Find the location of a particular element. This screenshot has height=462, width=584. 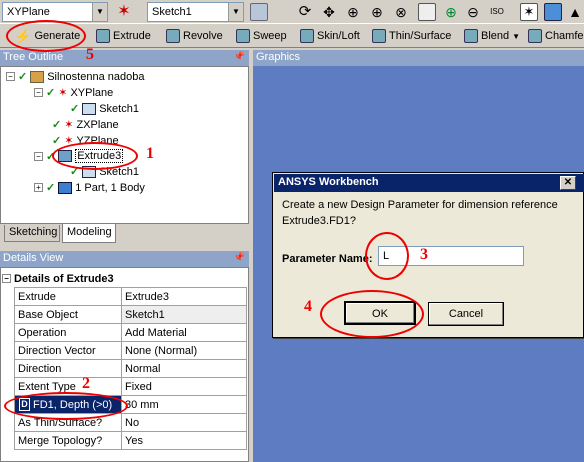

tree-parts: + ✓ 1 Part, 1 Body is located at coordinates (89, 187).